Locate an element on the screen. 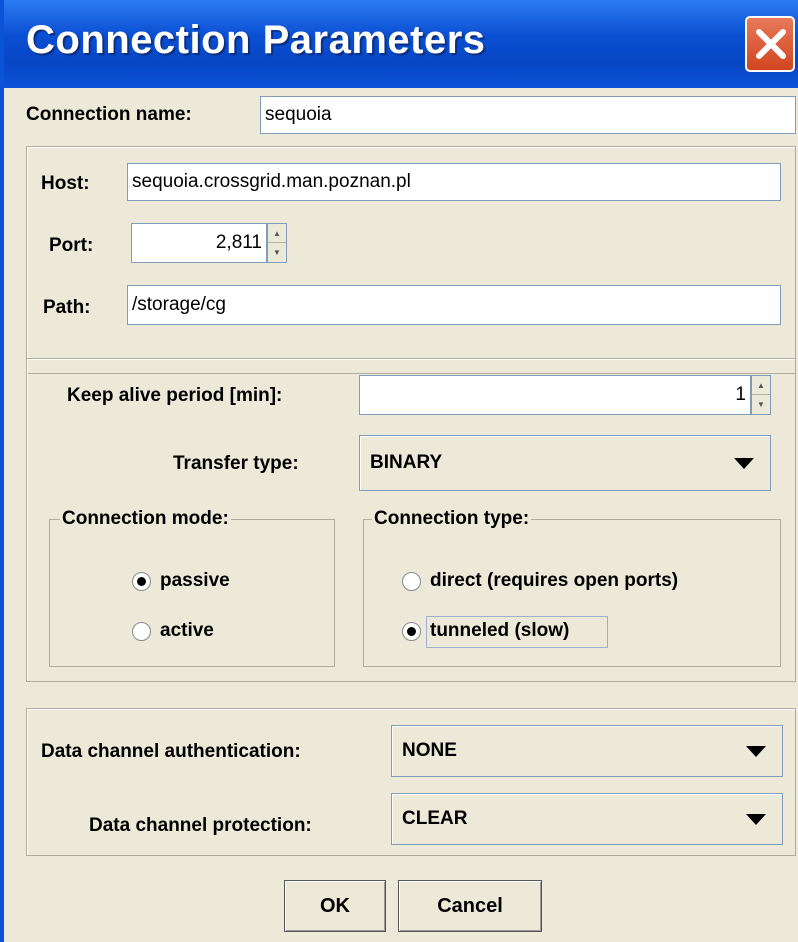  radio-direct-label: direct (requires open ports) is located at coordinates (554, 581).